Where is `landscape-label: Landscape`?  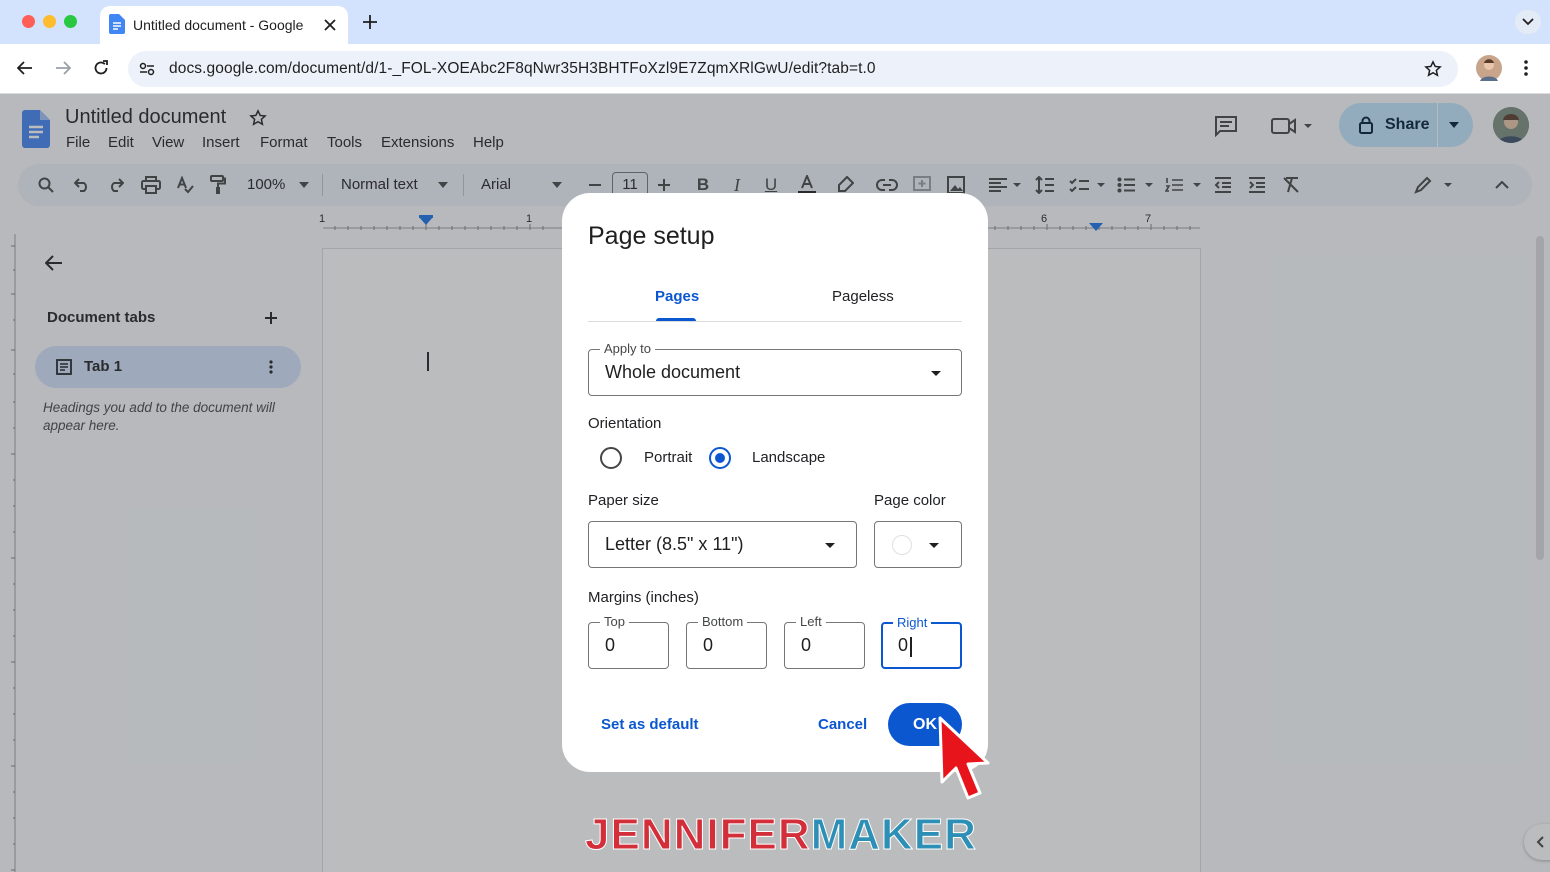 landscape-label: Landscape is located at coordinates (788, 457).